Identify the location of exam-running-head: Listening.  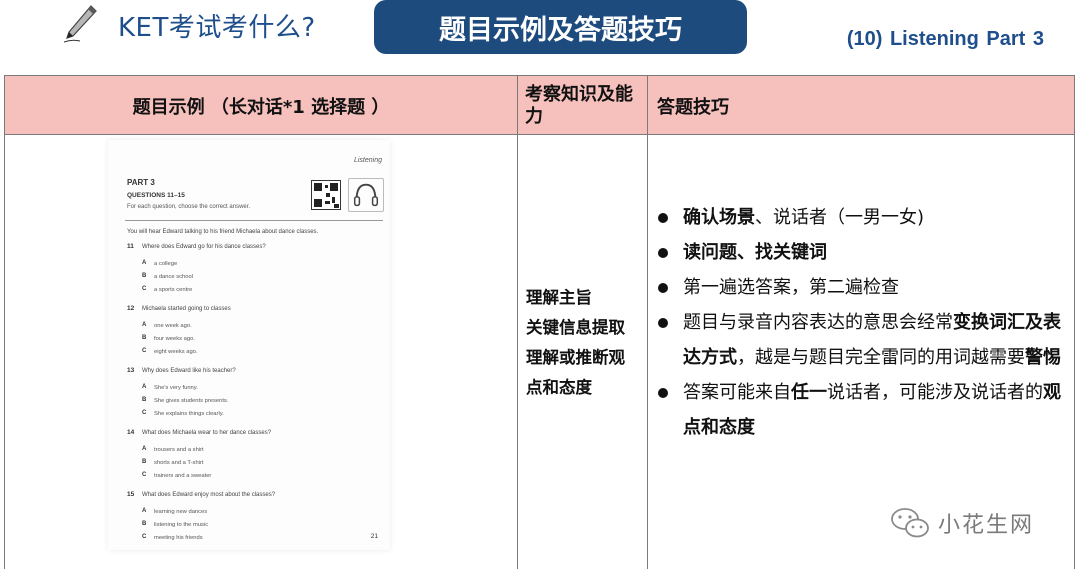
(367, 160).